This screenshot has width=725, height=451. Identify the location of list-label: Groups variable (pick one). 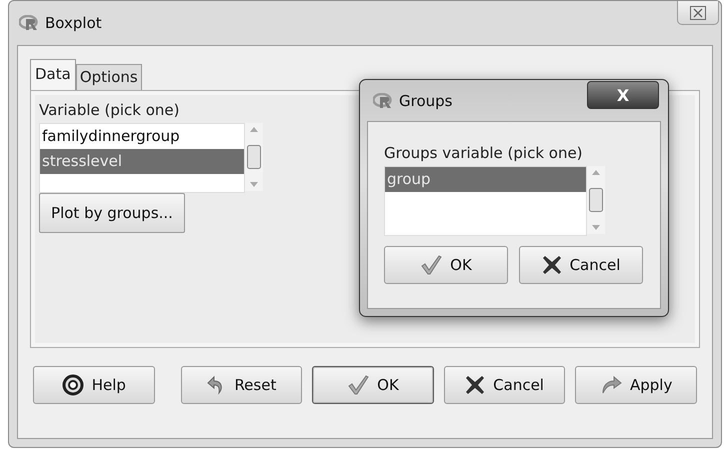
(483, 153).